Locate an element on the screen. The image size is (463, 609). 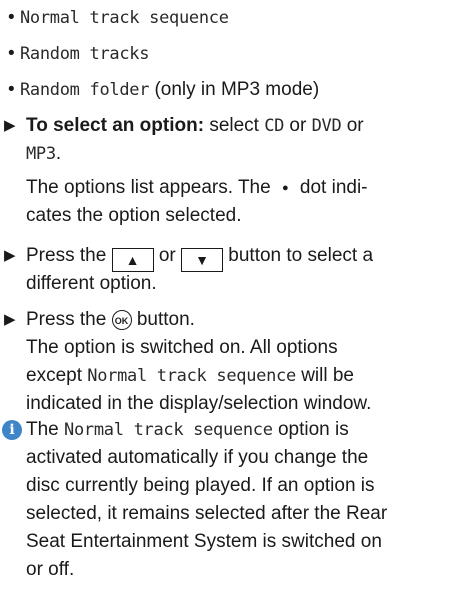
ok-button-icon: OK is located at coordinates (121, 320).